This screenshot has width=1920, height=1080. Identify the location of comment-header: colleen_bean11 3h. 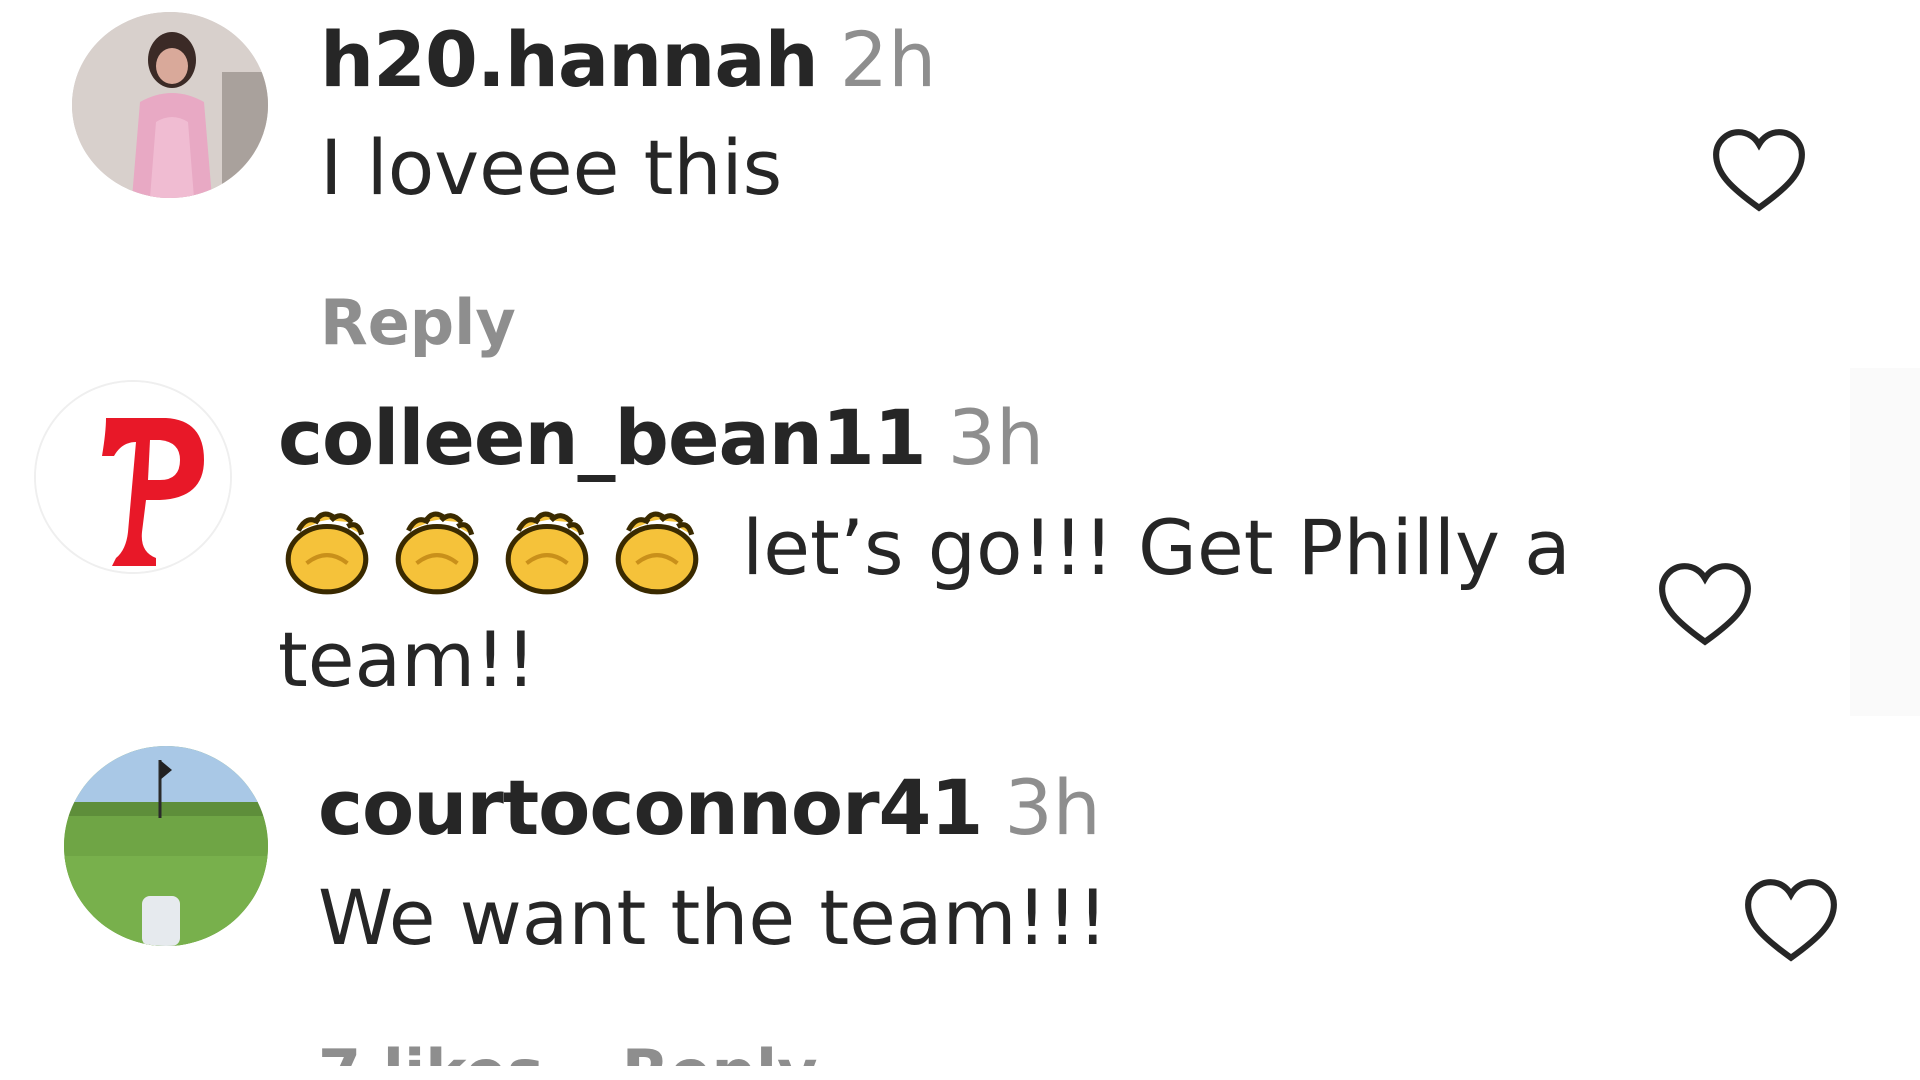
(661, 438).